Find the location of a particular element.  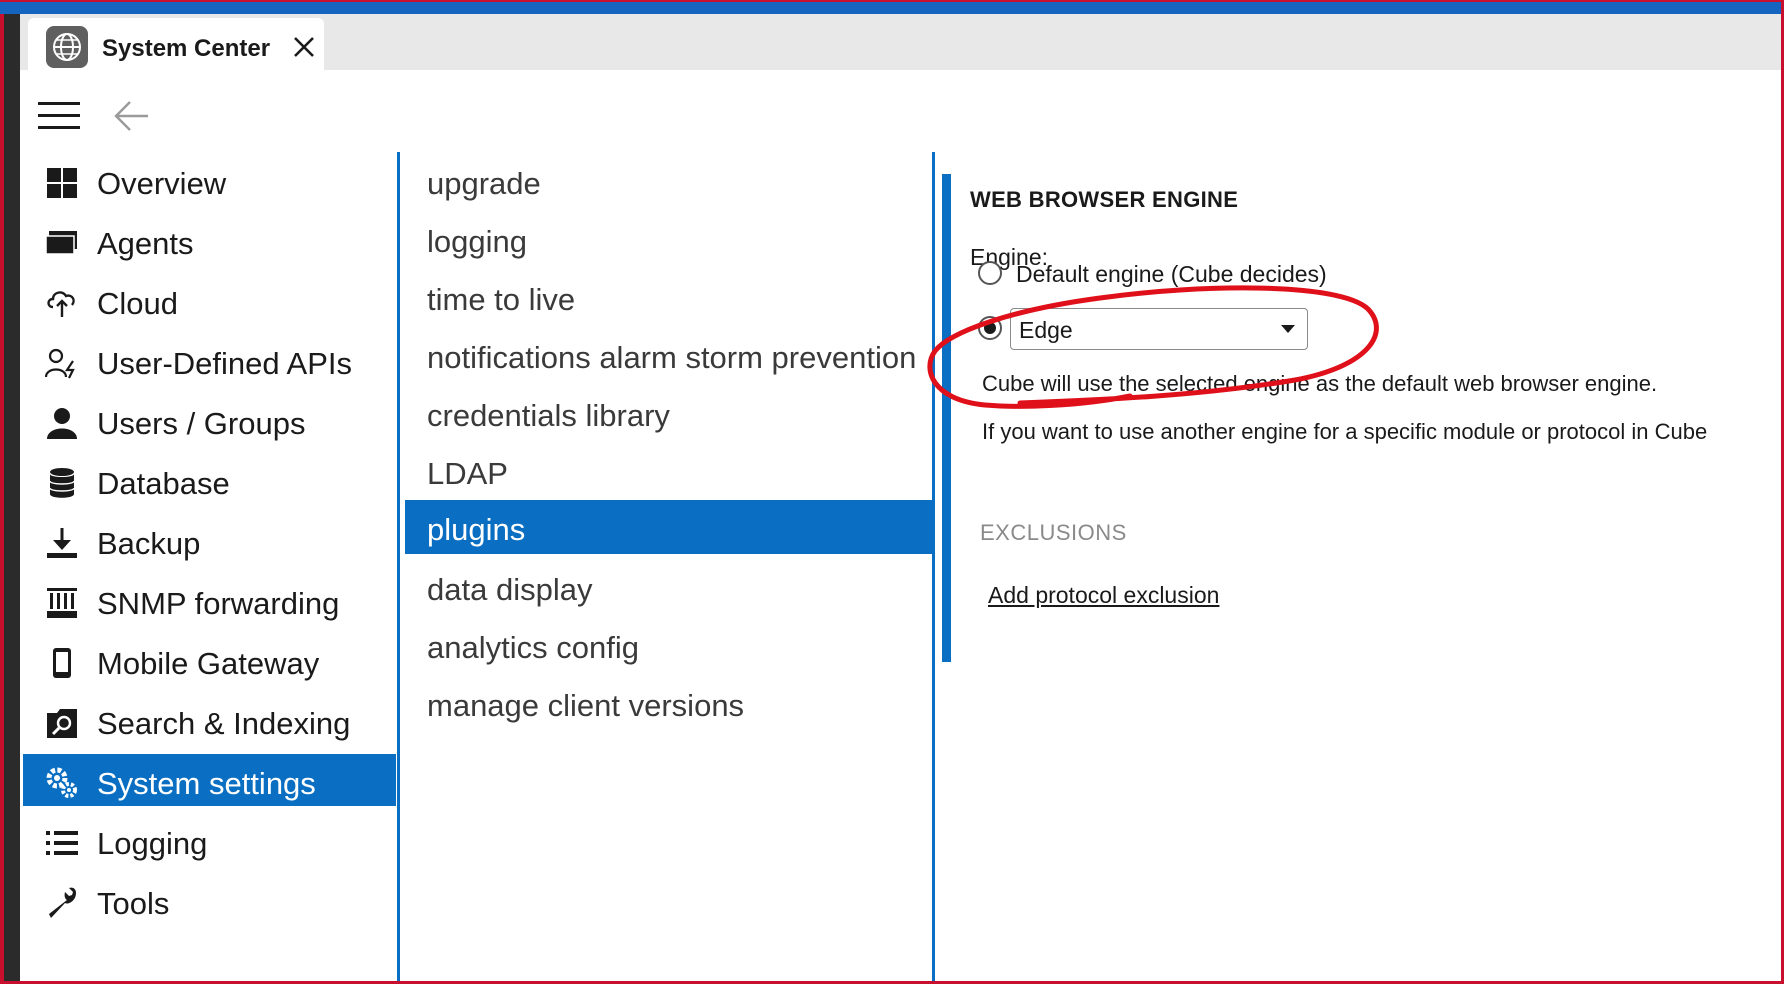

submenu-item-notifications-alarm-storm-prevention: notifications alarm storm prevention is located at coordinates (668, 356).